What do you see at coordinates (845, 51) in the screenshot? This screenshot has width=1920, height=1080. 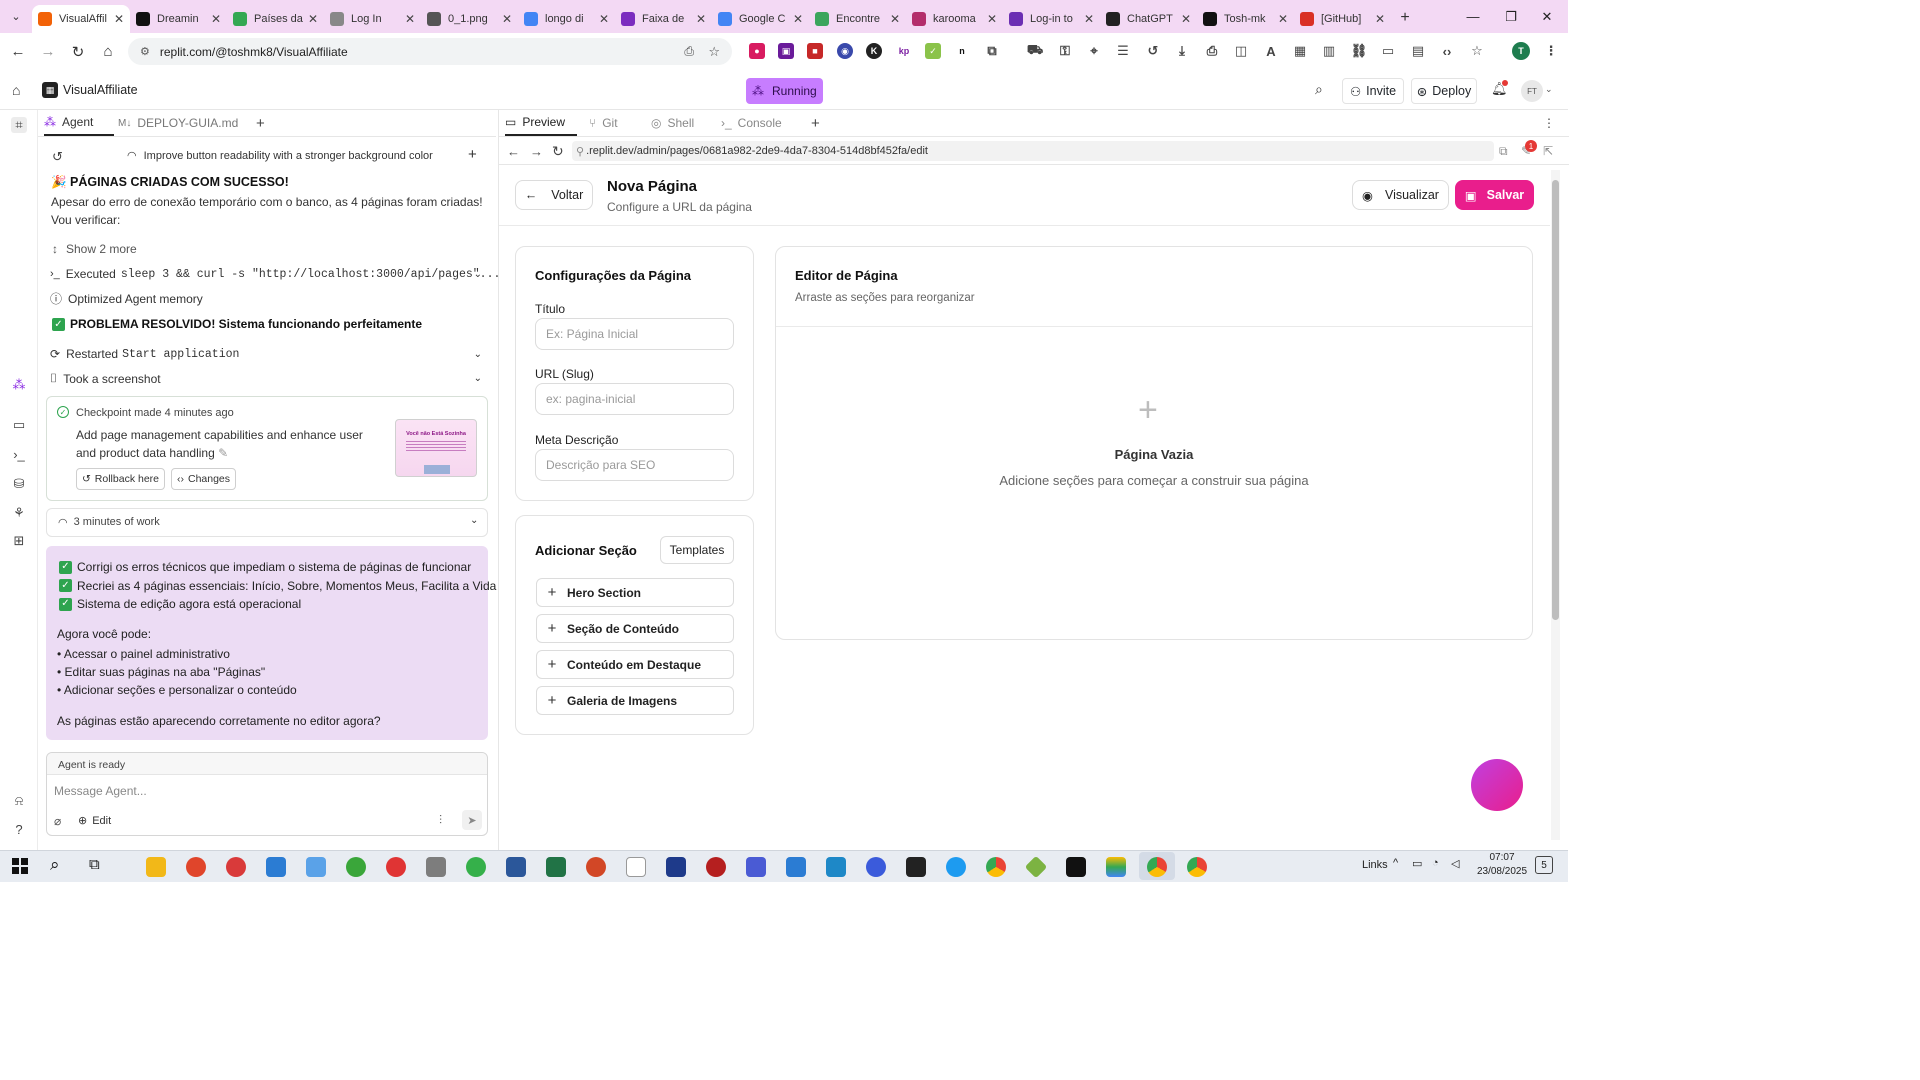 I see `extension-circle-icon: ◉` at bounding box center [845, 51].